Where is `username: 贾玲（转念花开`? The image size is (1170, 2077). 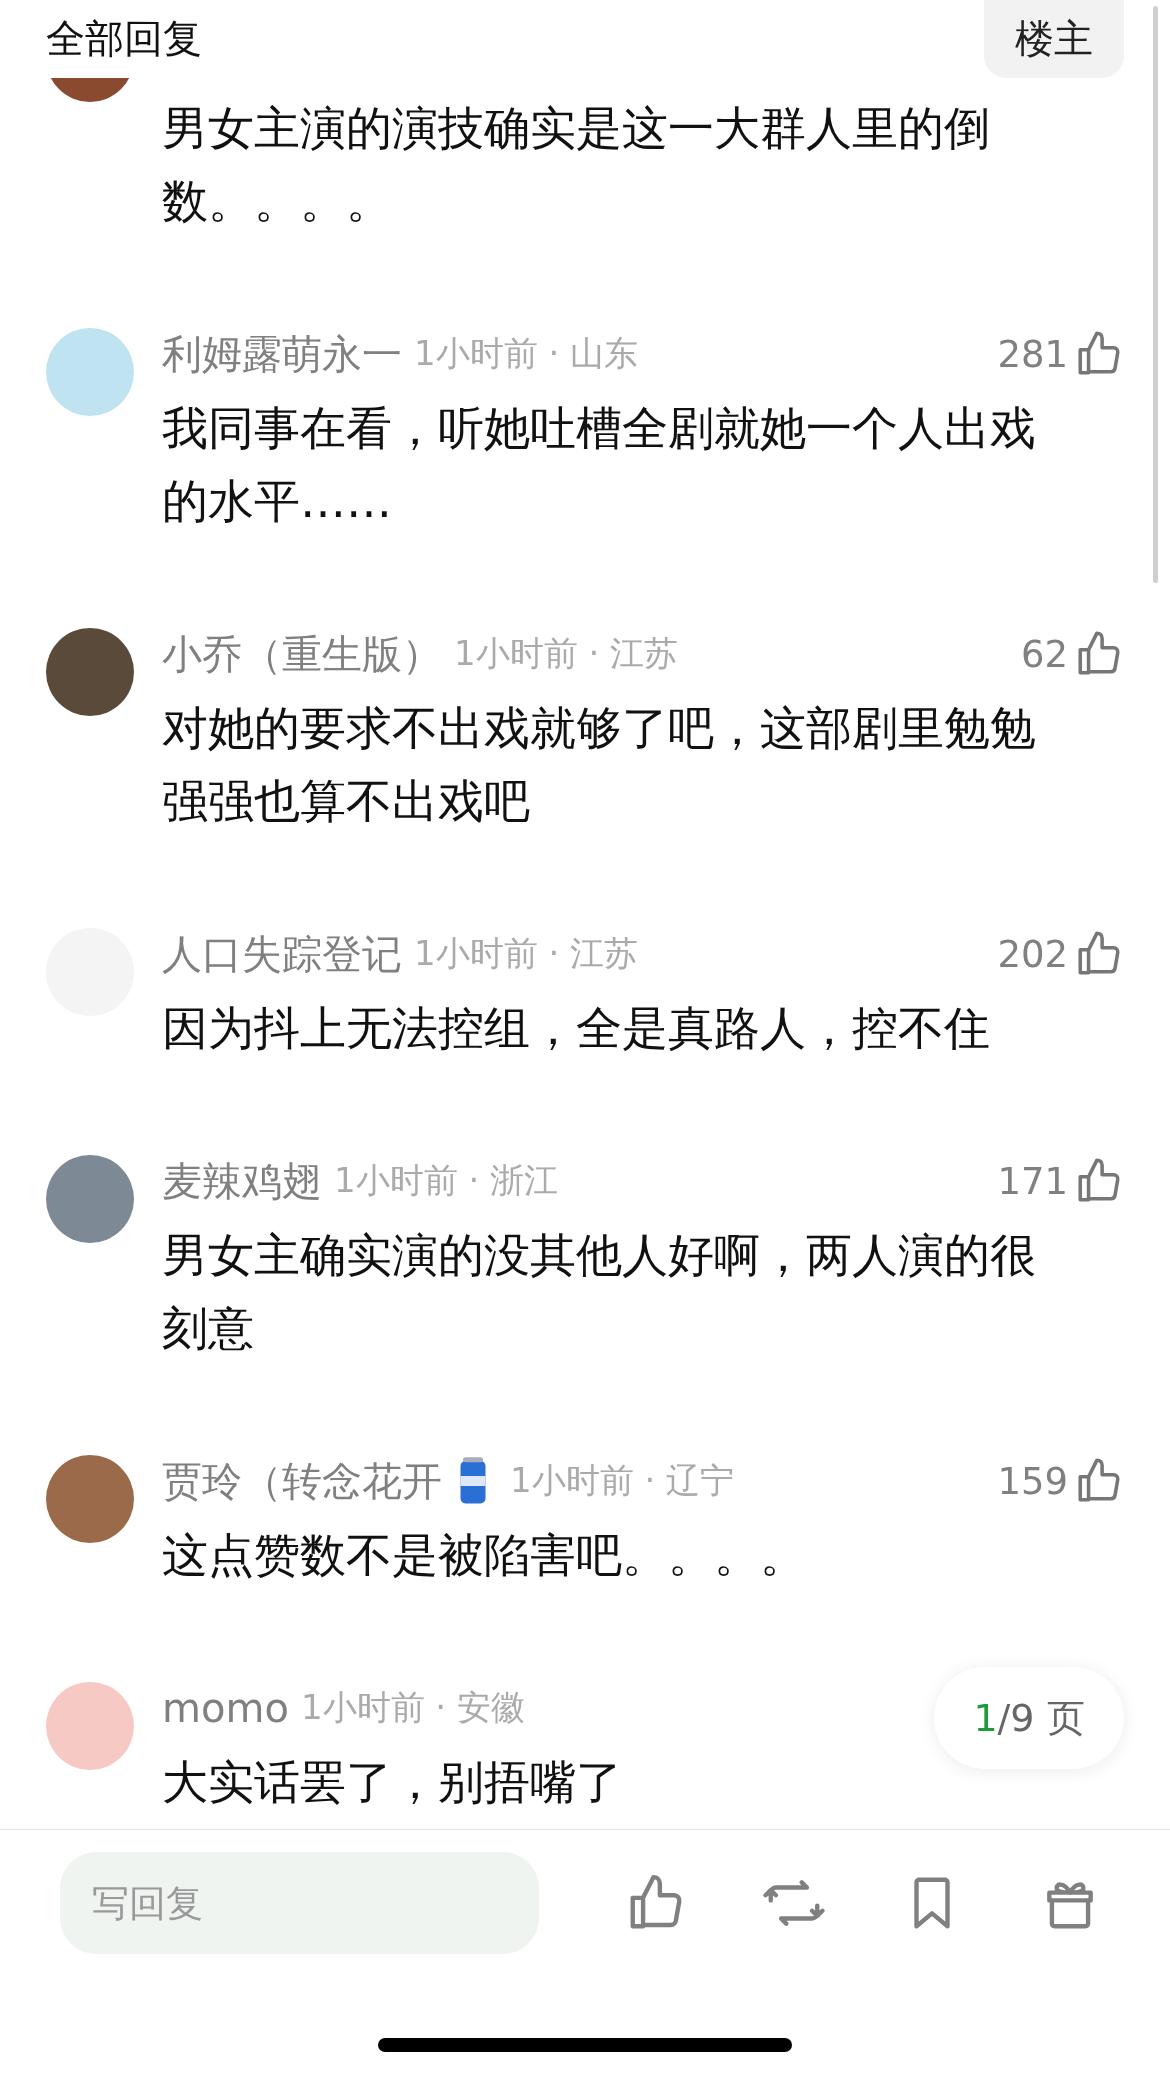
username: 贾玲（转念花开 is located at coordinates (302, 1481).